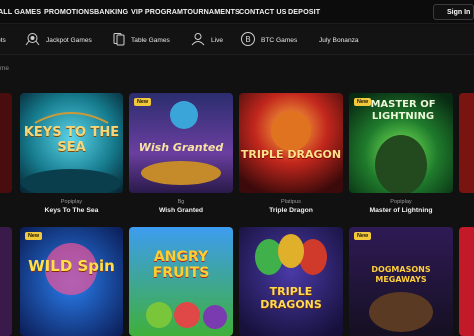 The height and width of the screenshot is (336, 474). Describe the element at coordinates (150, 40) in the screenshot. I see `category-label: Table Games` at that location.